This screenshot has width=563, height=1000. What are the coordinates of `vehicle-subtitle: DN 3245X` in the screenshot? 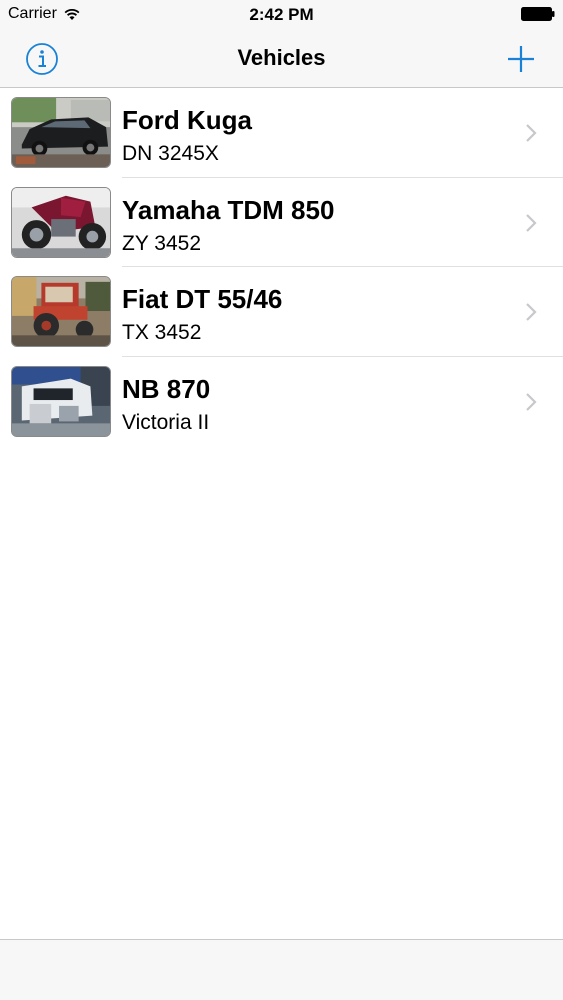 It's located at (170, 153).